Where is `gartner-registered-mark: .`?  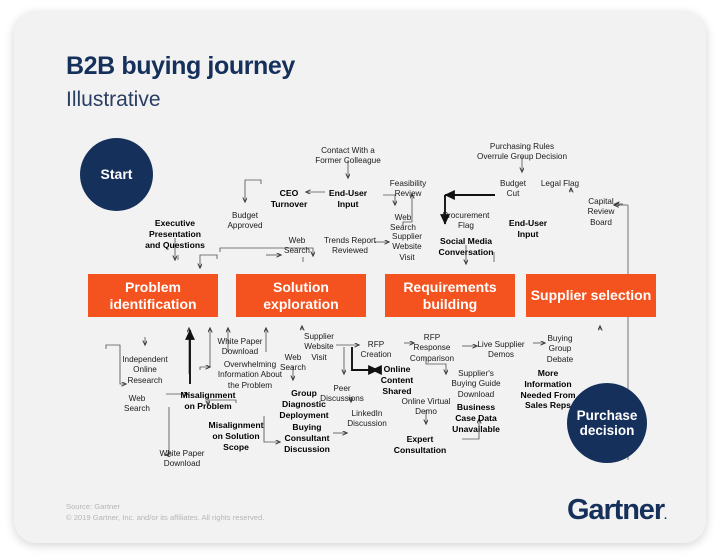
gartner-registered-mark: . is located at coordinates (665, 516).